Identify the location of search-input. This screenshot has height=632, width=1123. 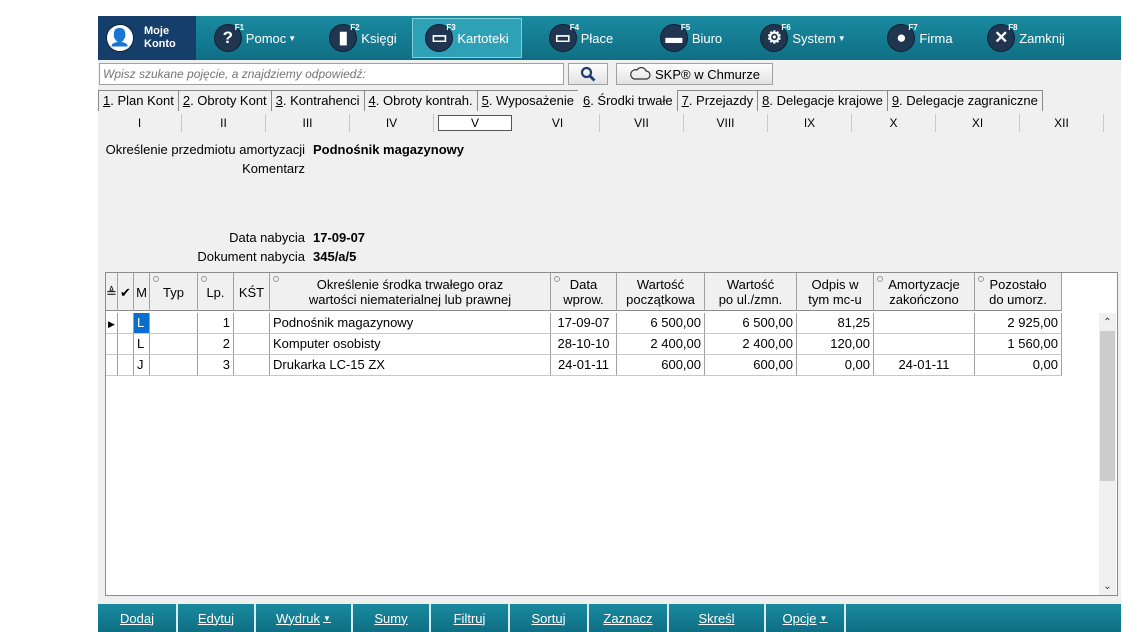
(331, 74).